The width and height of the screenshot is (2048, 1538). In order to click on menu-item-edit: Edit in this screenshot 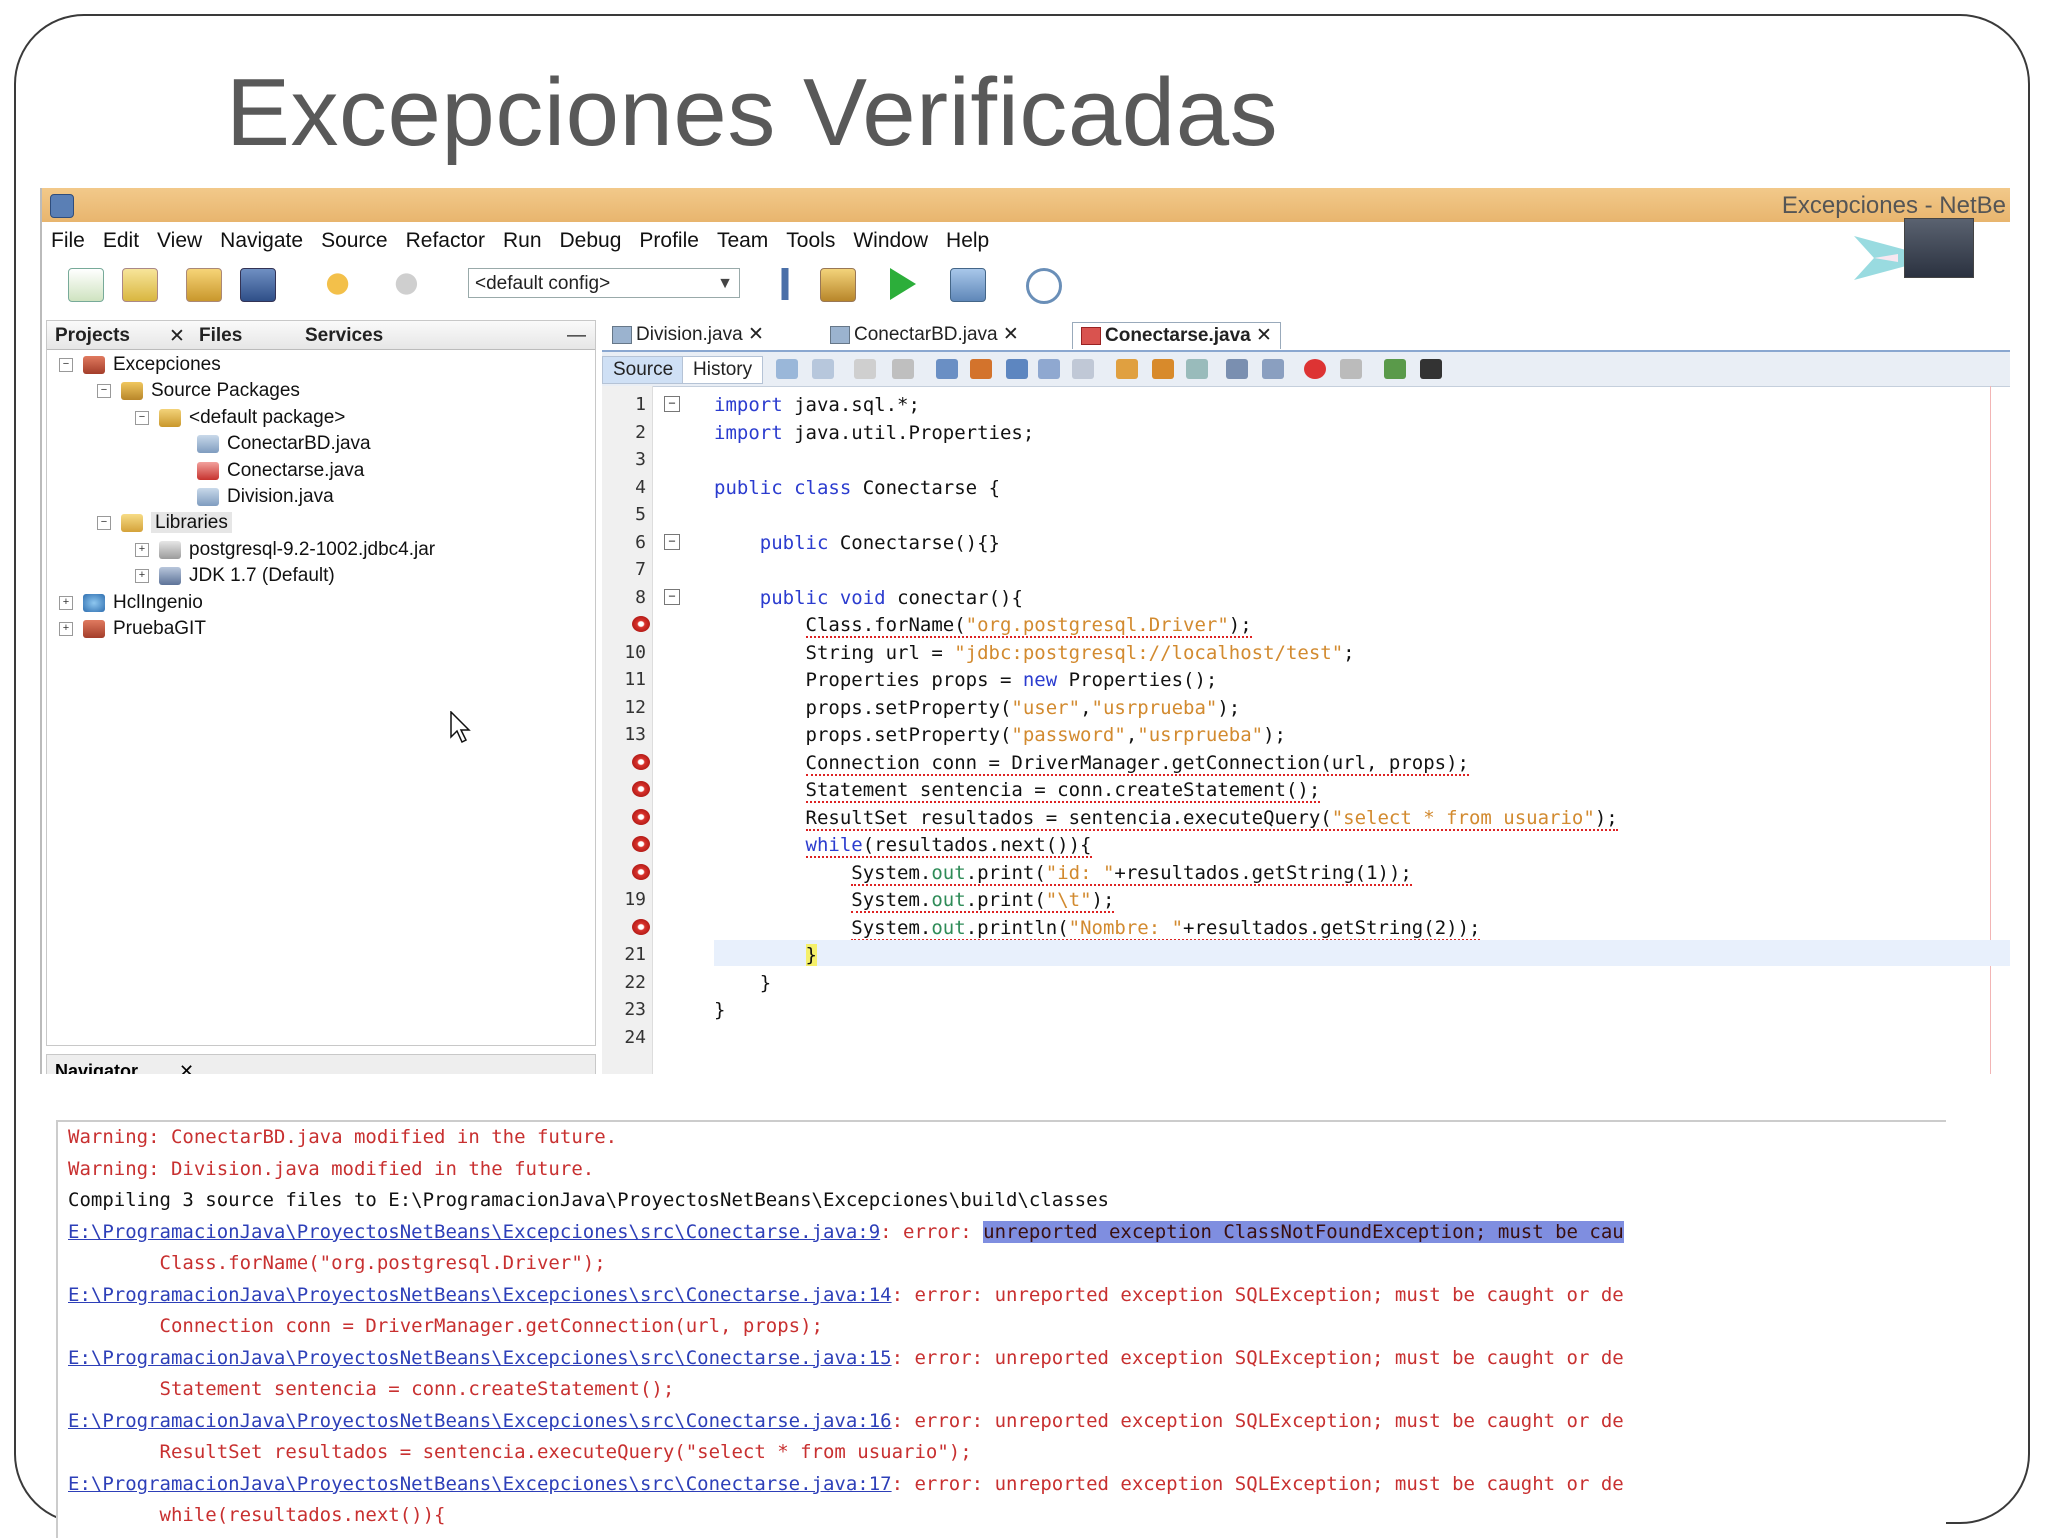, I will do `click(121, 241)`.